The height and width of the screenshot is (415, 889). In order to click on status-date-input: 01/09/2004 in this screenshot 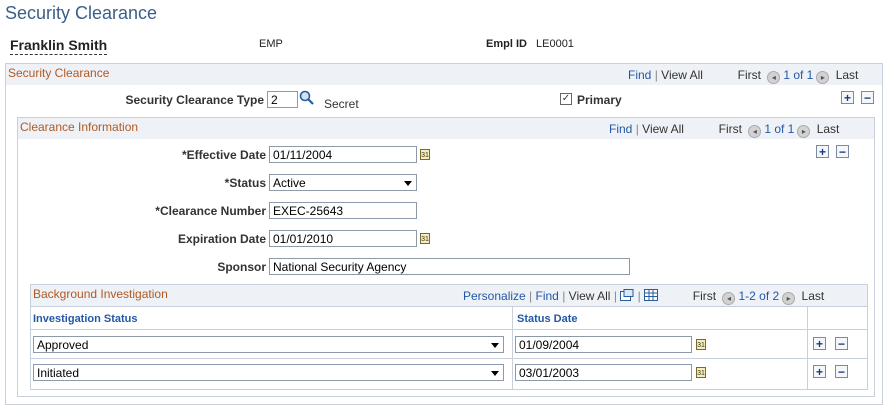, I will do `click(603, 344)`.